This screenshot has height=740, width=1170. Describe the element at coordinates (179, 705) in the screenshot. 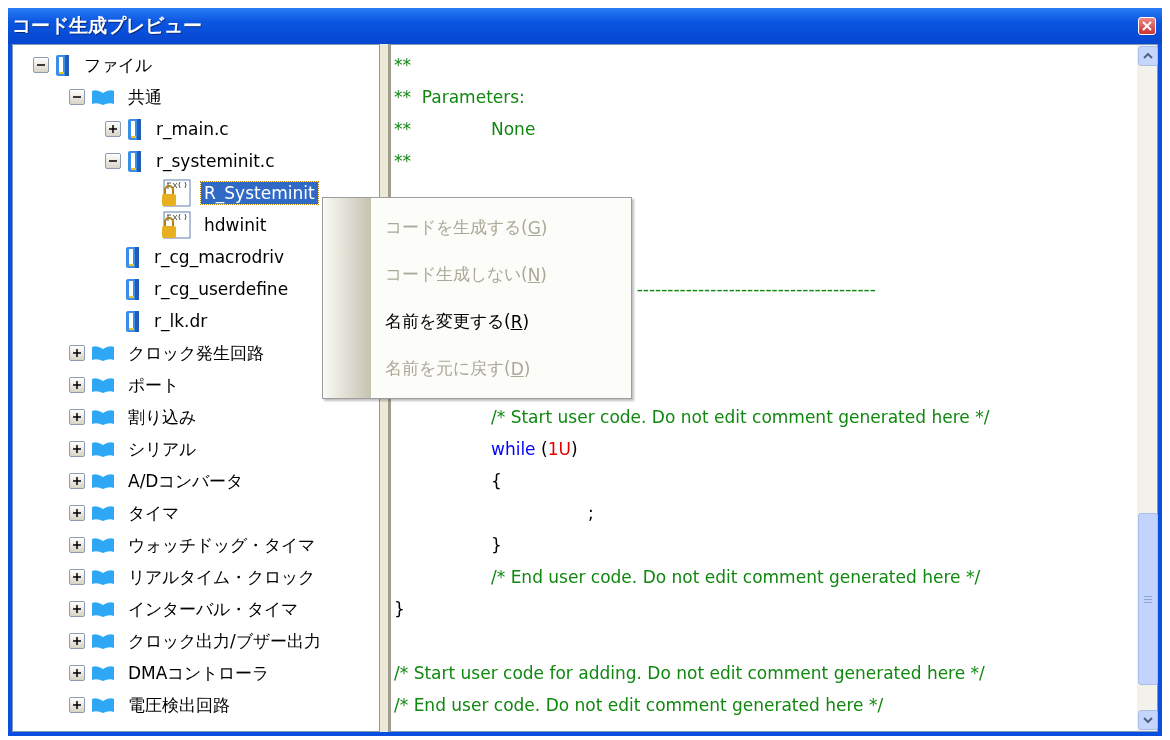

I see `tree-item: 電圧検出回路` at that location.